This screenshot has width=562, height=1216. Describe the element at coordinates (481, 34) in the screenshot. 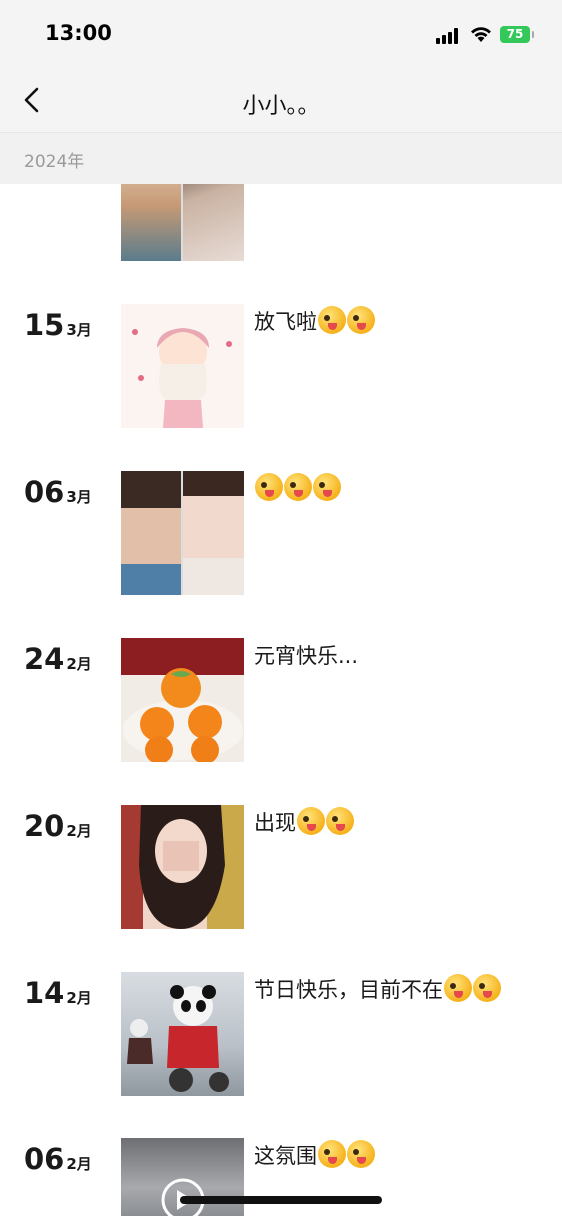

I see `wifi-icon` at that location.